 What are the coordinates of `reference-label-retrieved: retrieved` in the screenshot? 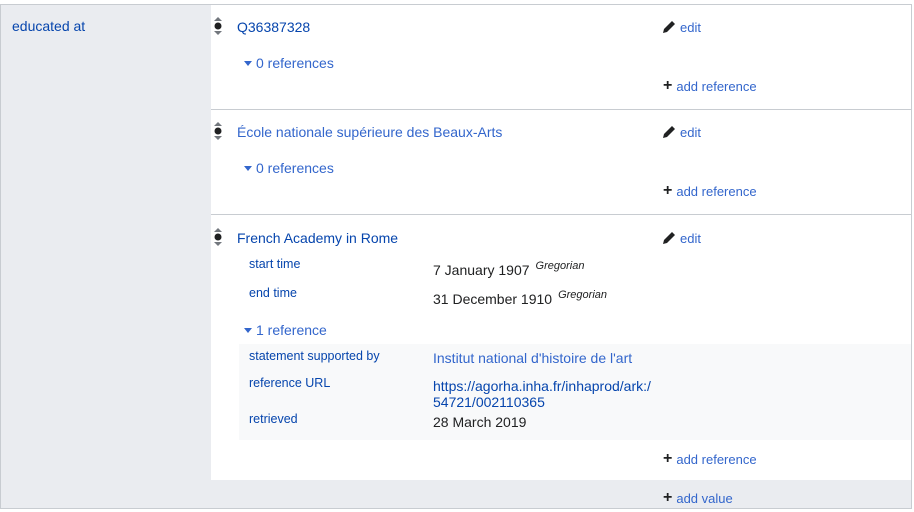 It's located at (273, 419).